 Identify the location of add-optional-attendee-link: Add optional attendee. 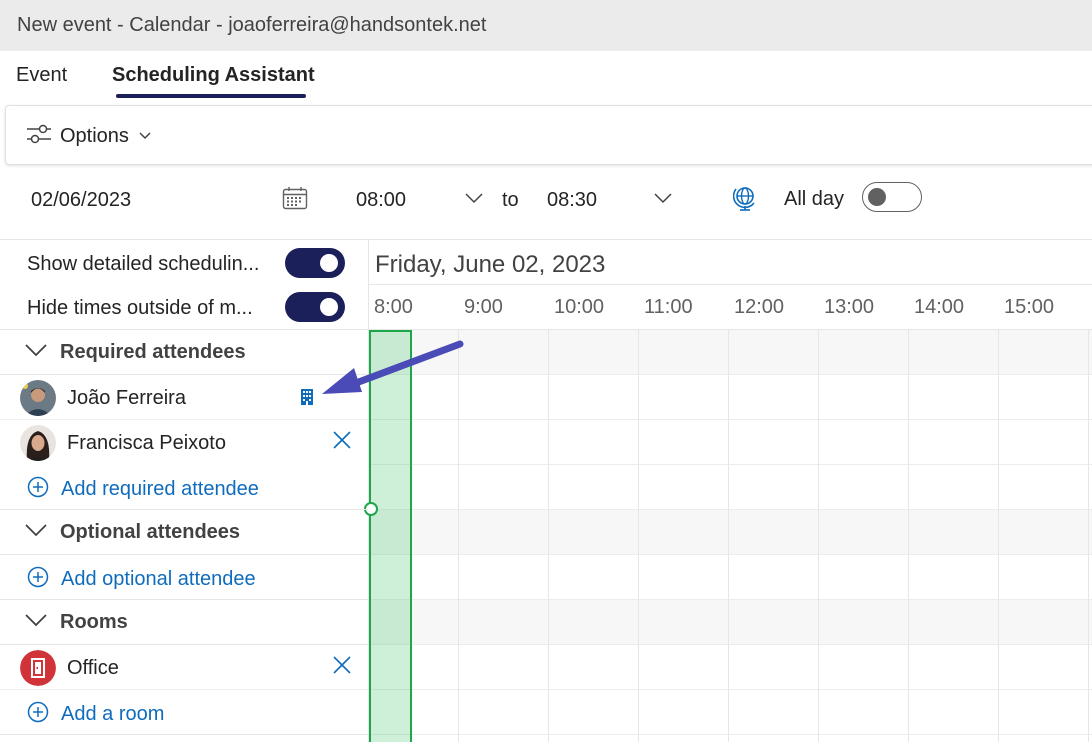
(141, 579).